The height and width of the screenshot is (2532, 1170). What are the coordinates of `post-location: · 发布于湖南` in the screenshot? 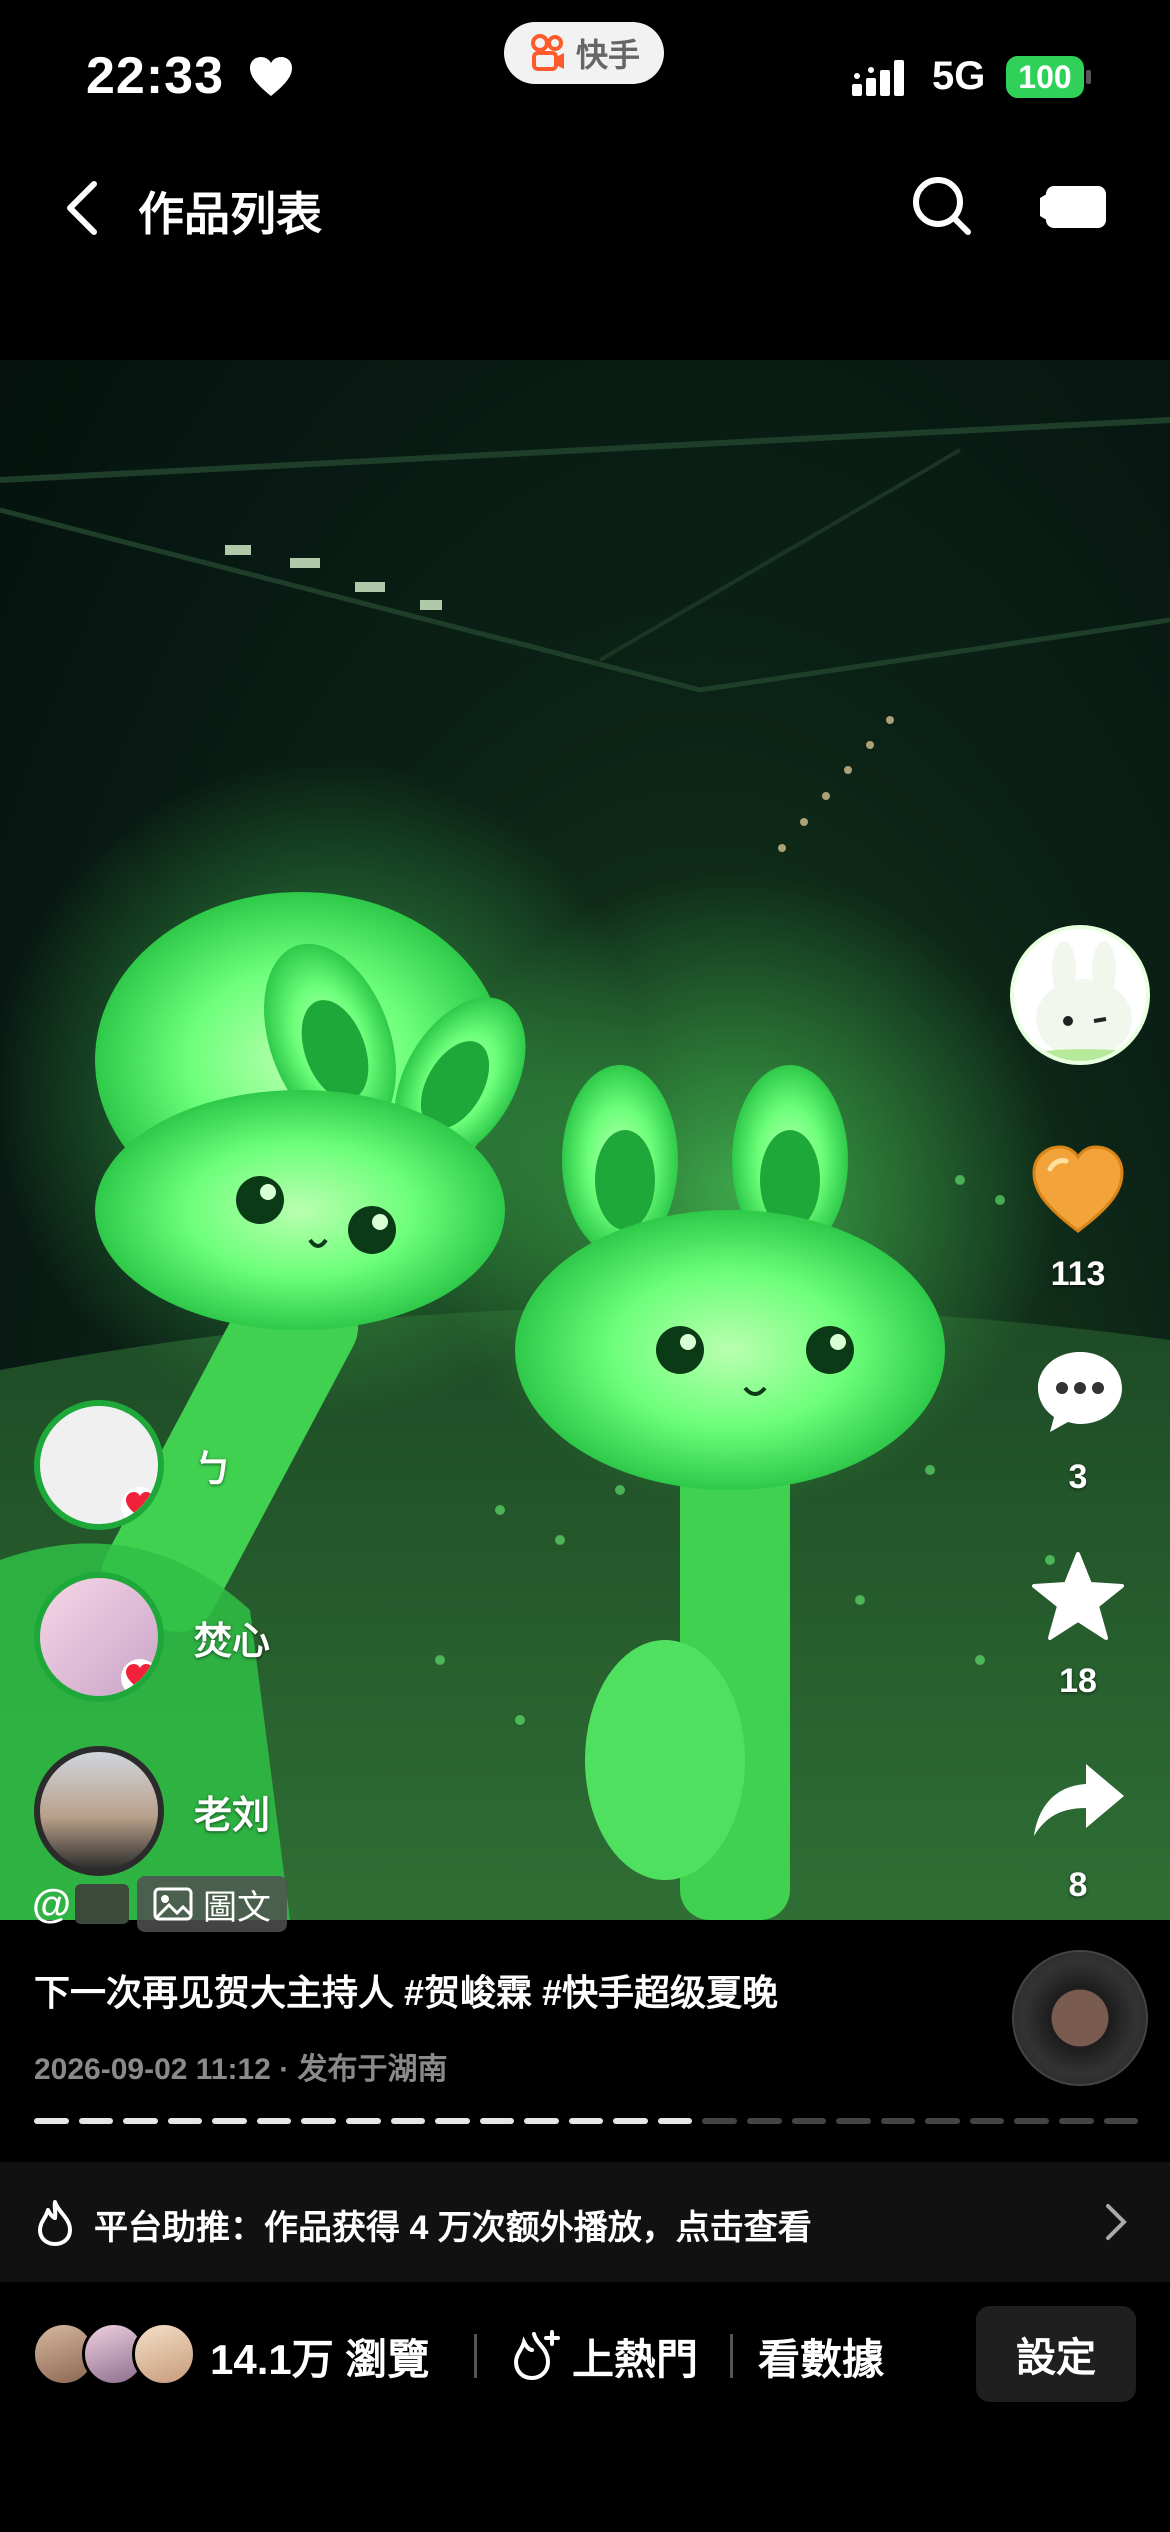 It's located at (363, 2069).